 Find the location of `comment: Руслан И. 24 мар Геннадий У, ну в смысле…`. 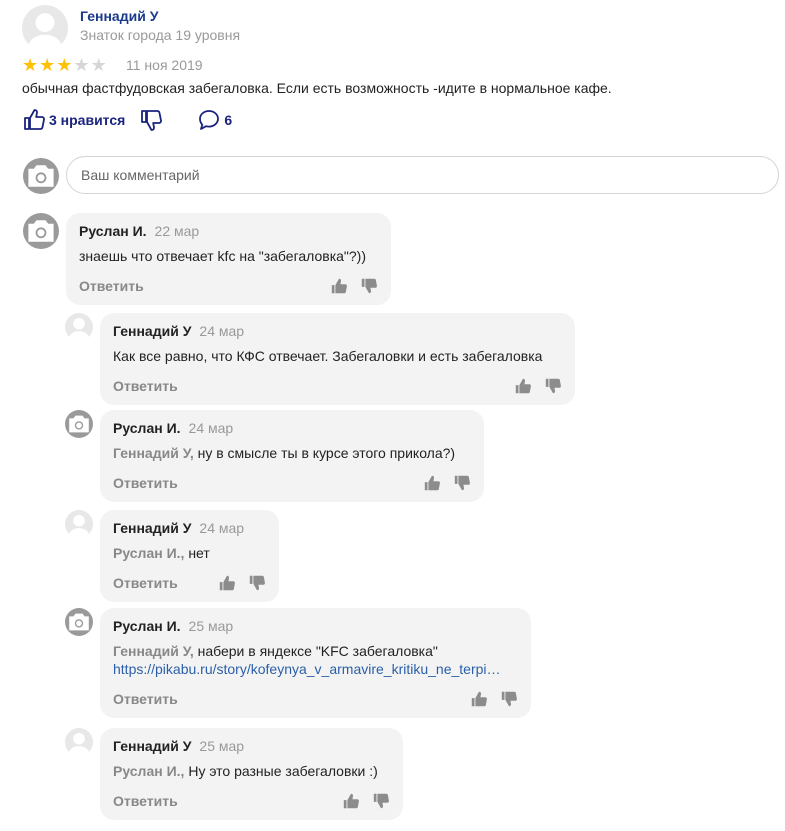

comment: Руслан И. 24 мар Геннадий У, ну в смысле… is located at coordinates (292, 456).